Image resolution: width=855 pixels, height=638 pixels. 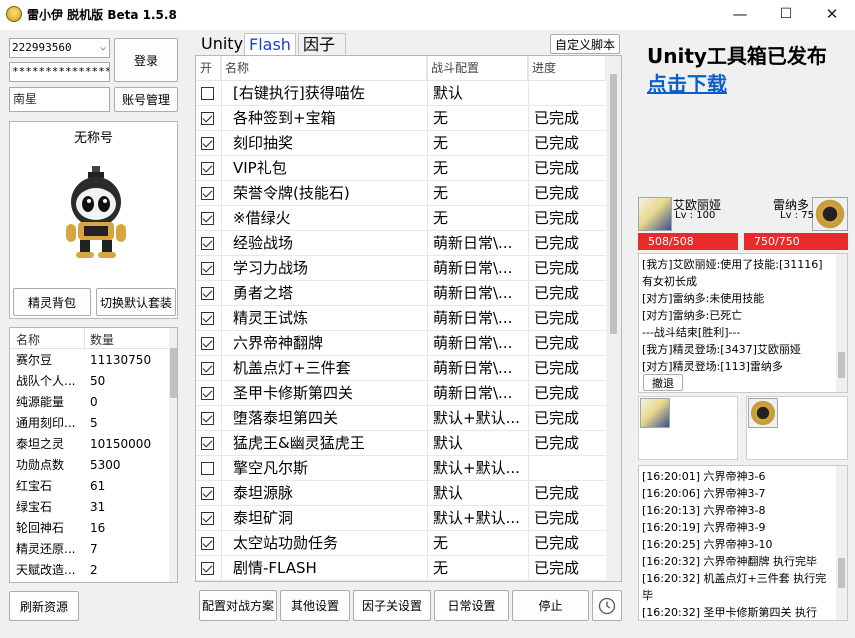 I want to click on minimize-button: —, so click(x=740, y=15).